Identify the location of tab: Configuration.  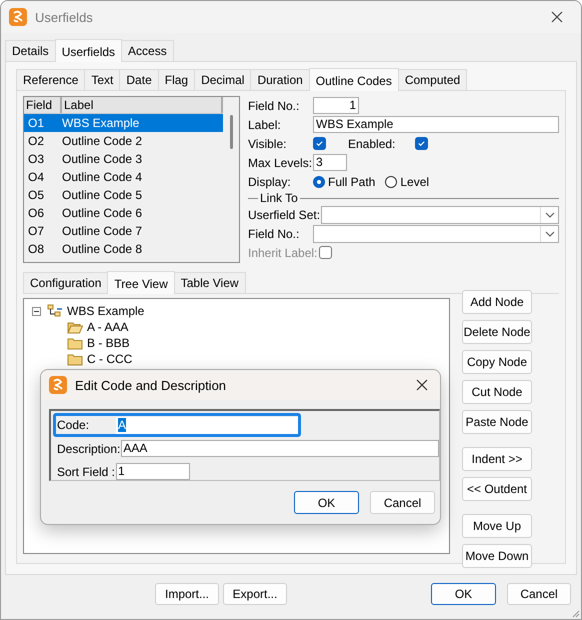
(65, 282).